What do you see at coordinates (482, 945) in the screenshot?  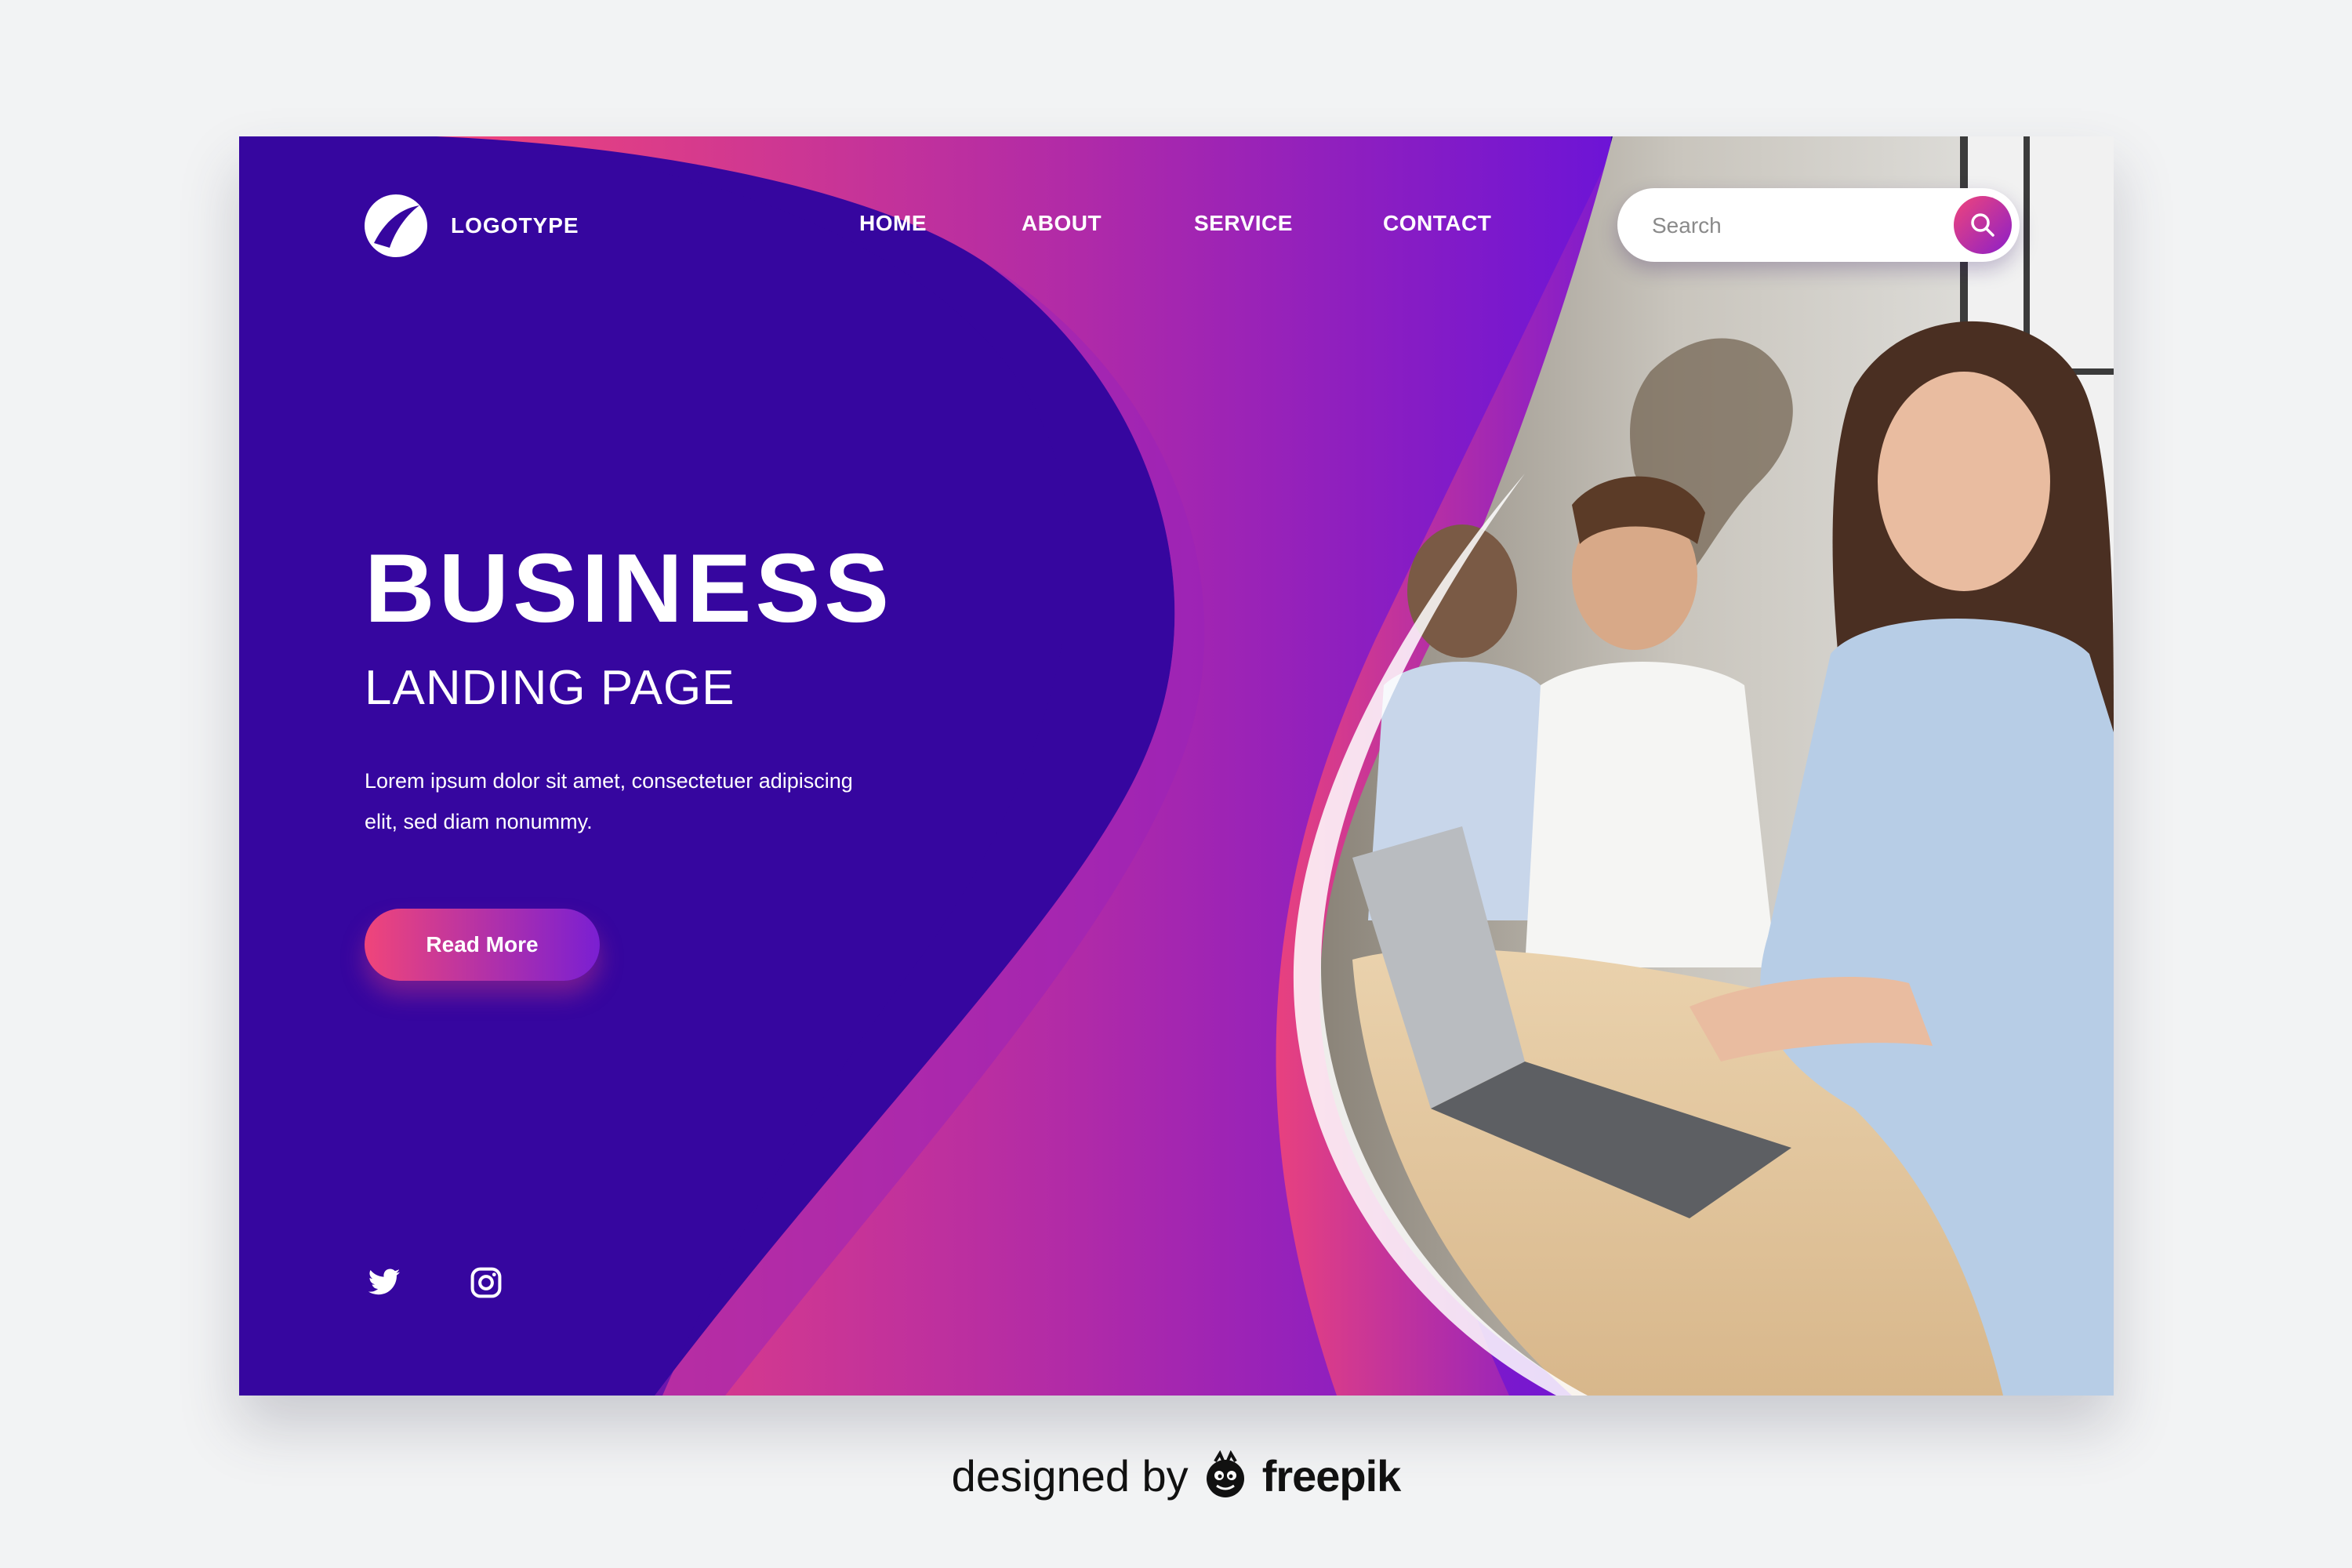 I see `read-more-button: Read More` at bounding box center [482, 945].